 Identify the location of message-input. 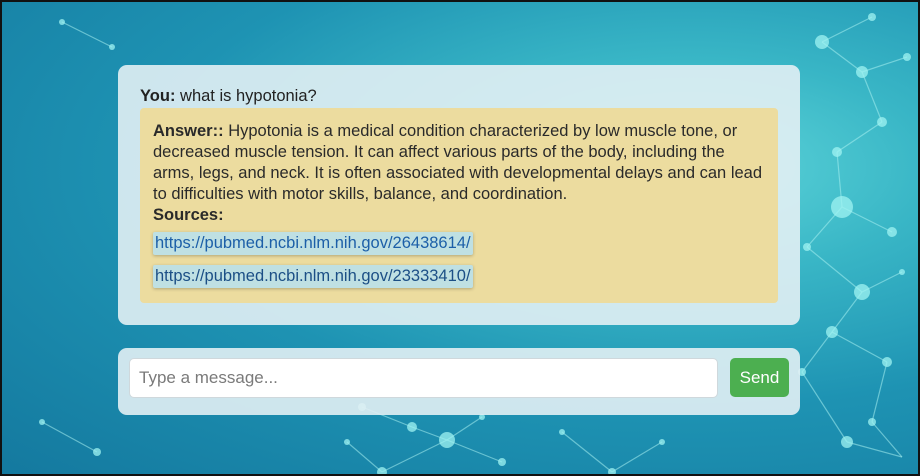
(423, 378).